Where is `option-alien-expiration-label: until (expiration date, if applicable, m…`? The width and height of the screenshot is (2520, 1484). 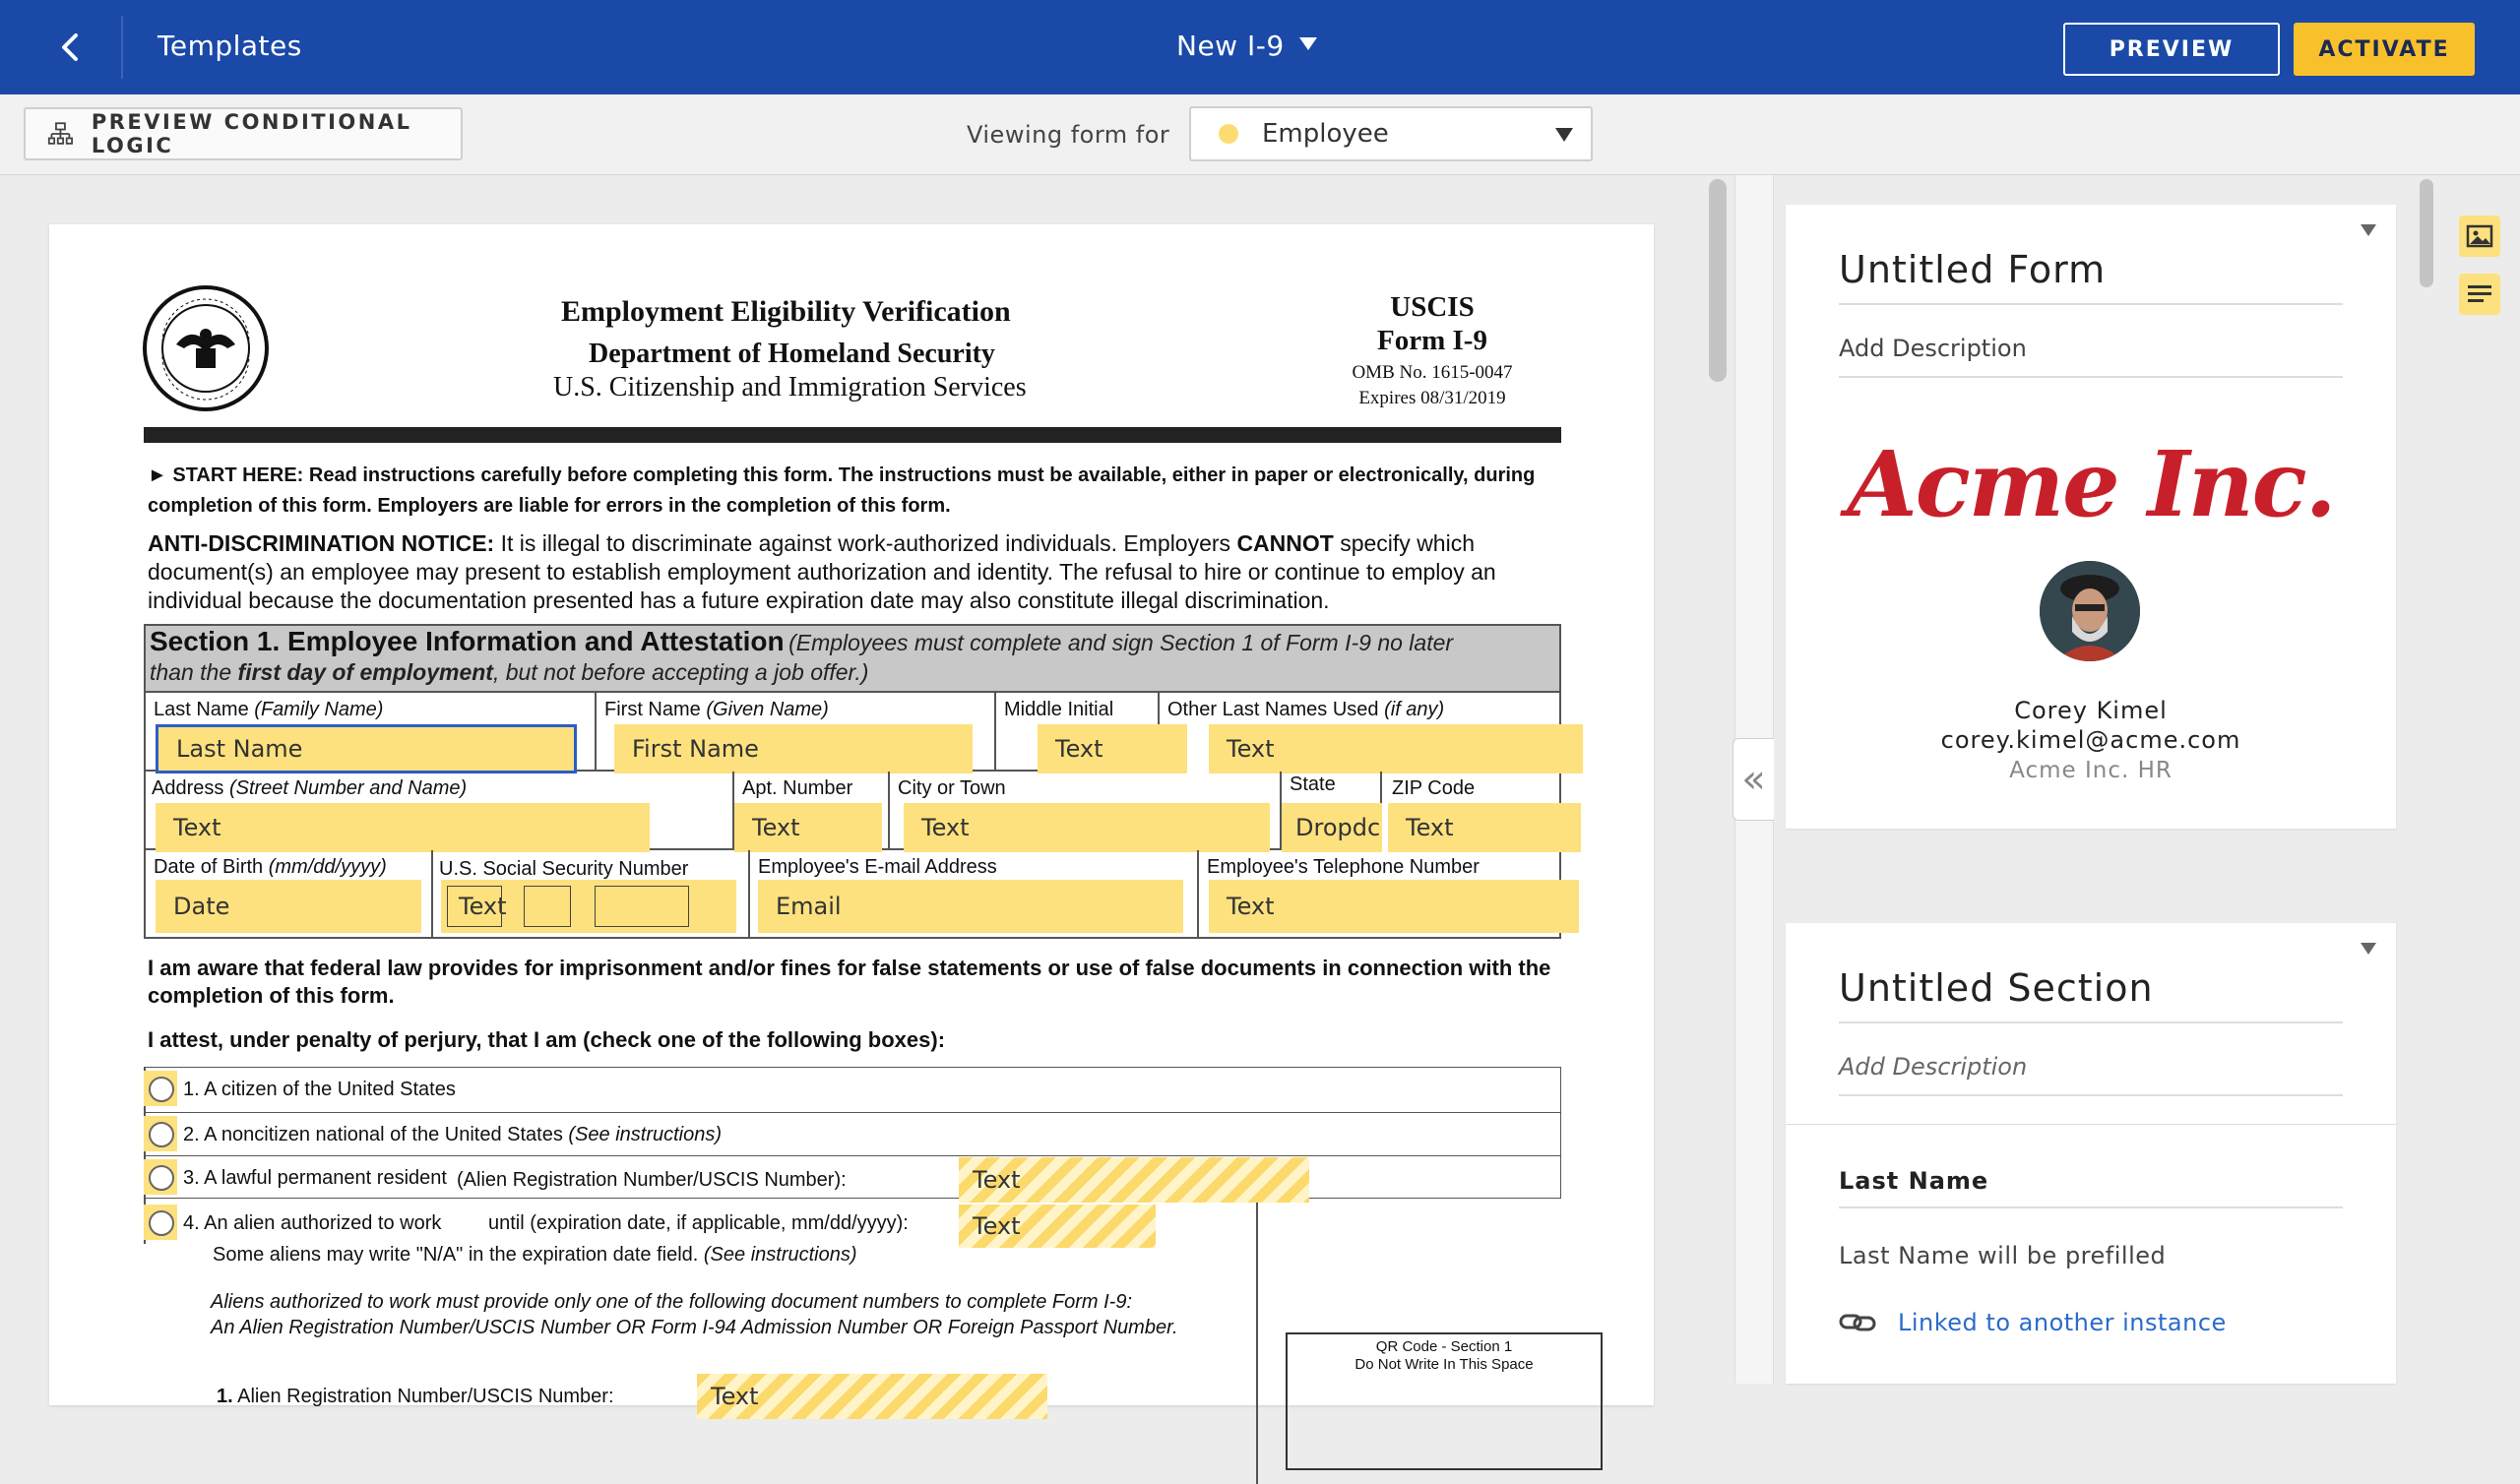 option-alien-expiration-label: until (expiration date, if applicable, m… is located at coordinates (698, 1223).